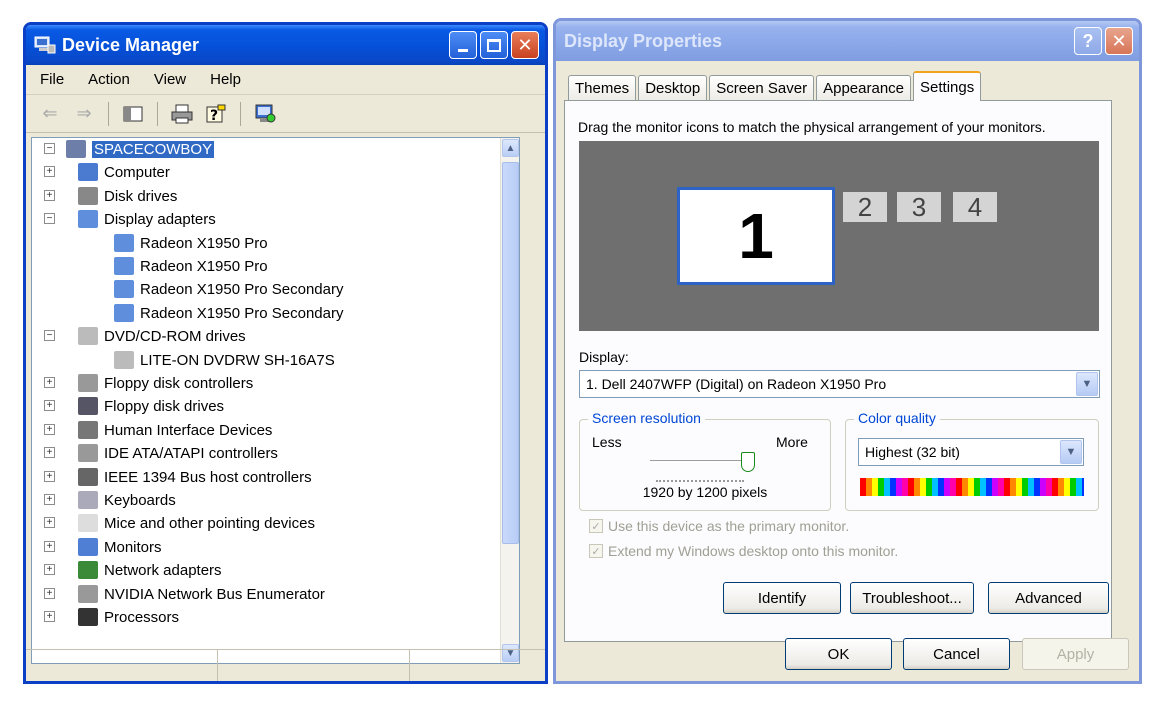  What do you see at coordinates (179, 523) in the screenshot?
I see `tree-category-item: + Mice and other pointing devices` at bounding box center [179, 523].